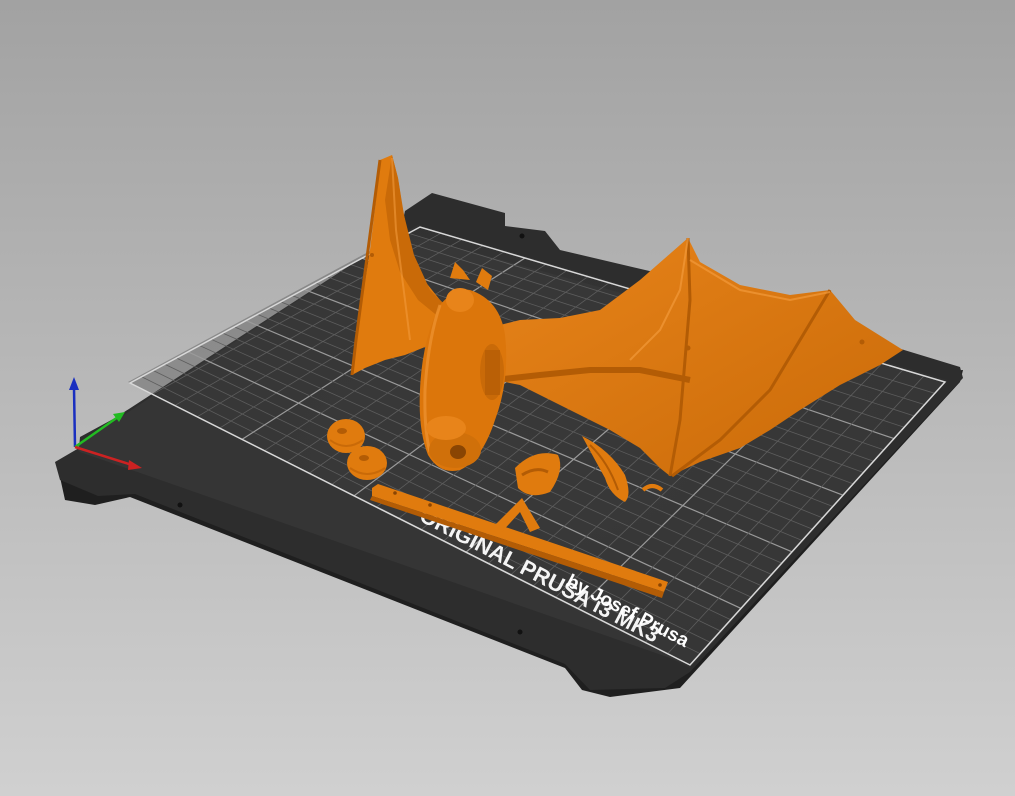  Describe the element at coordinates (74, 417) in the screenshot. I see `z-axis` at that location.